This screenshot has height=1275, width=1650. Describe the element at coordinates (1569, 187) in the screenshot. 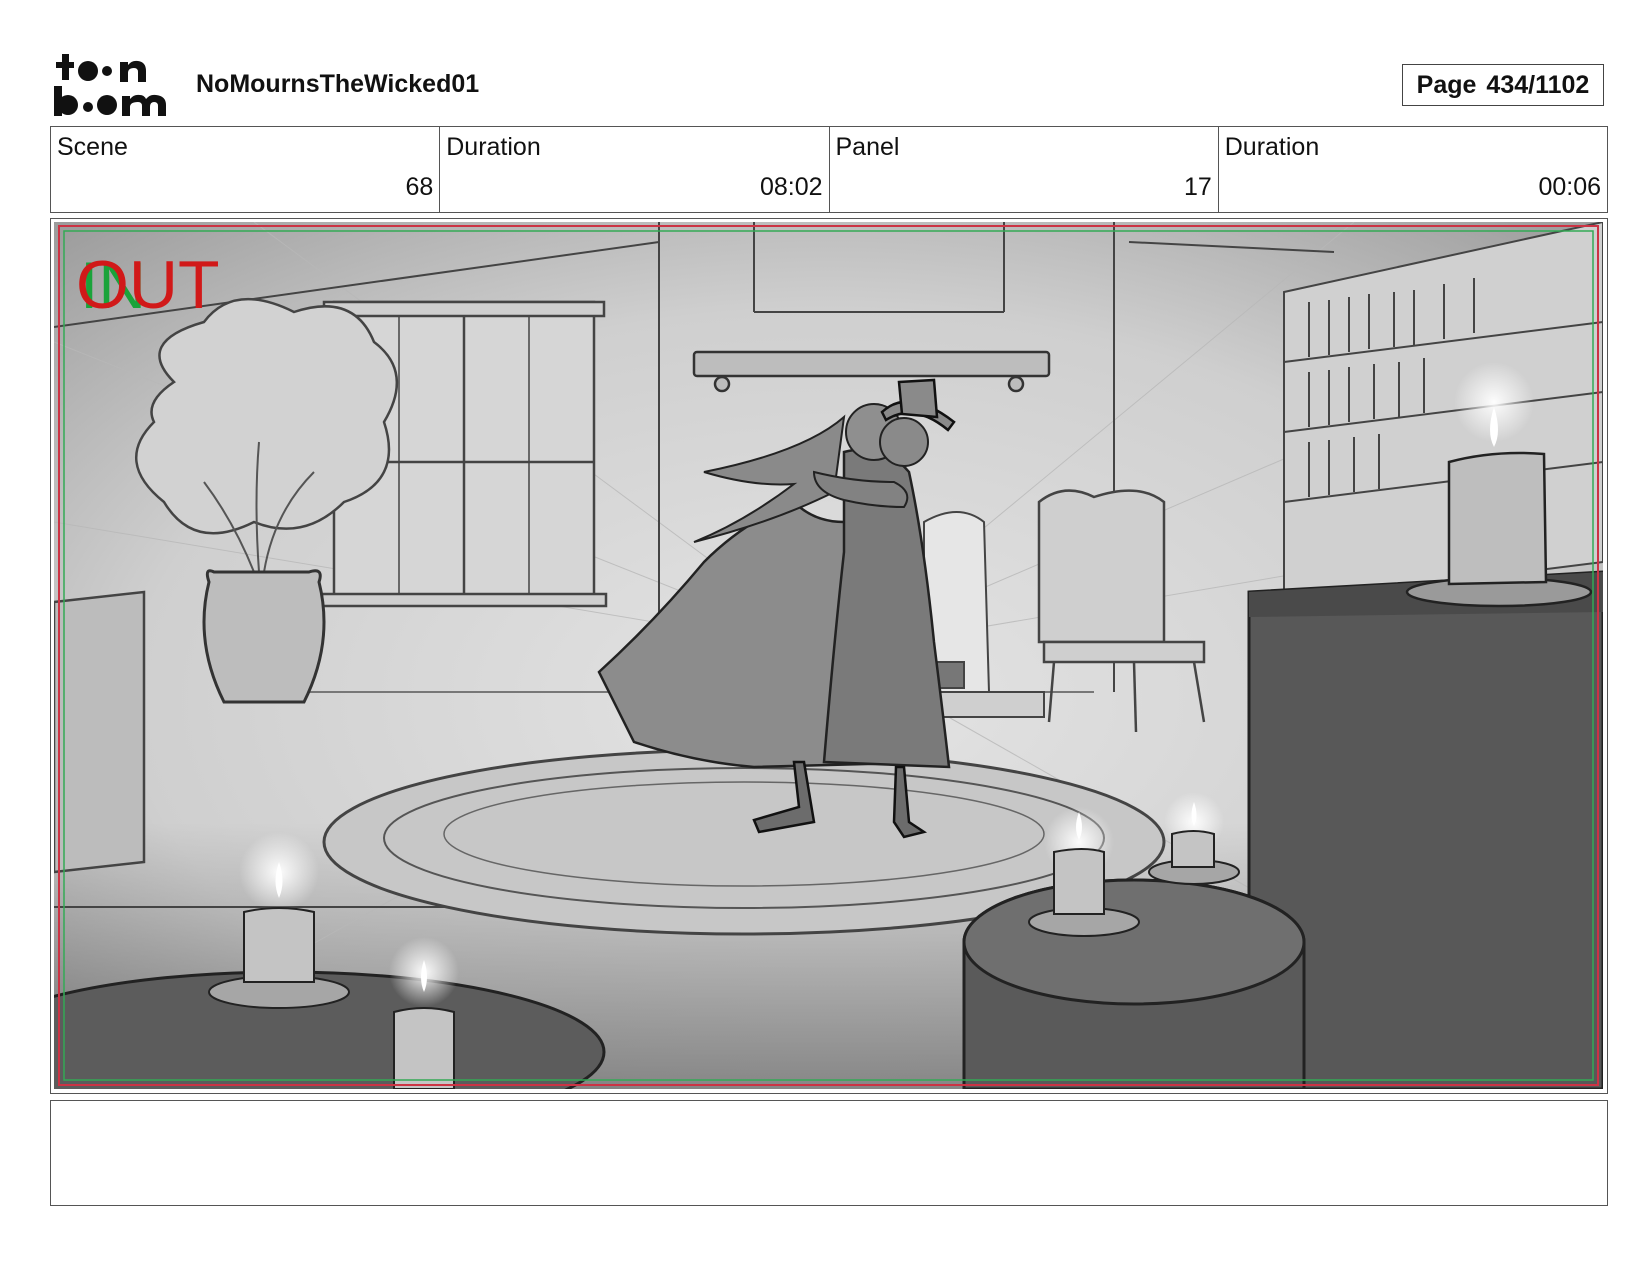

I see `panel-duration-value: 00:06` at that location.